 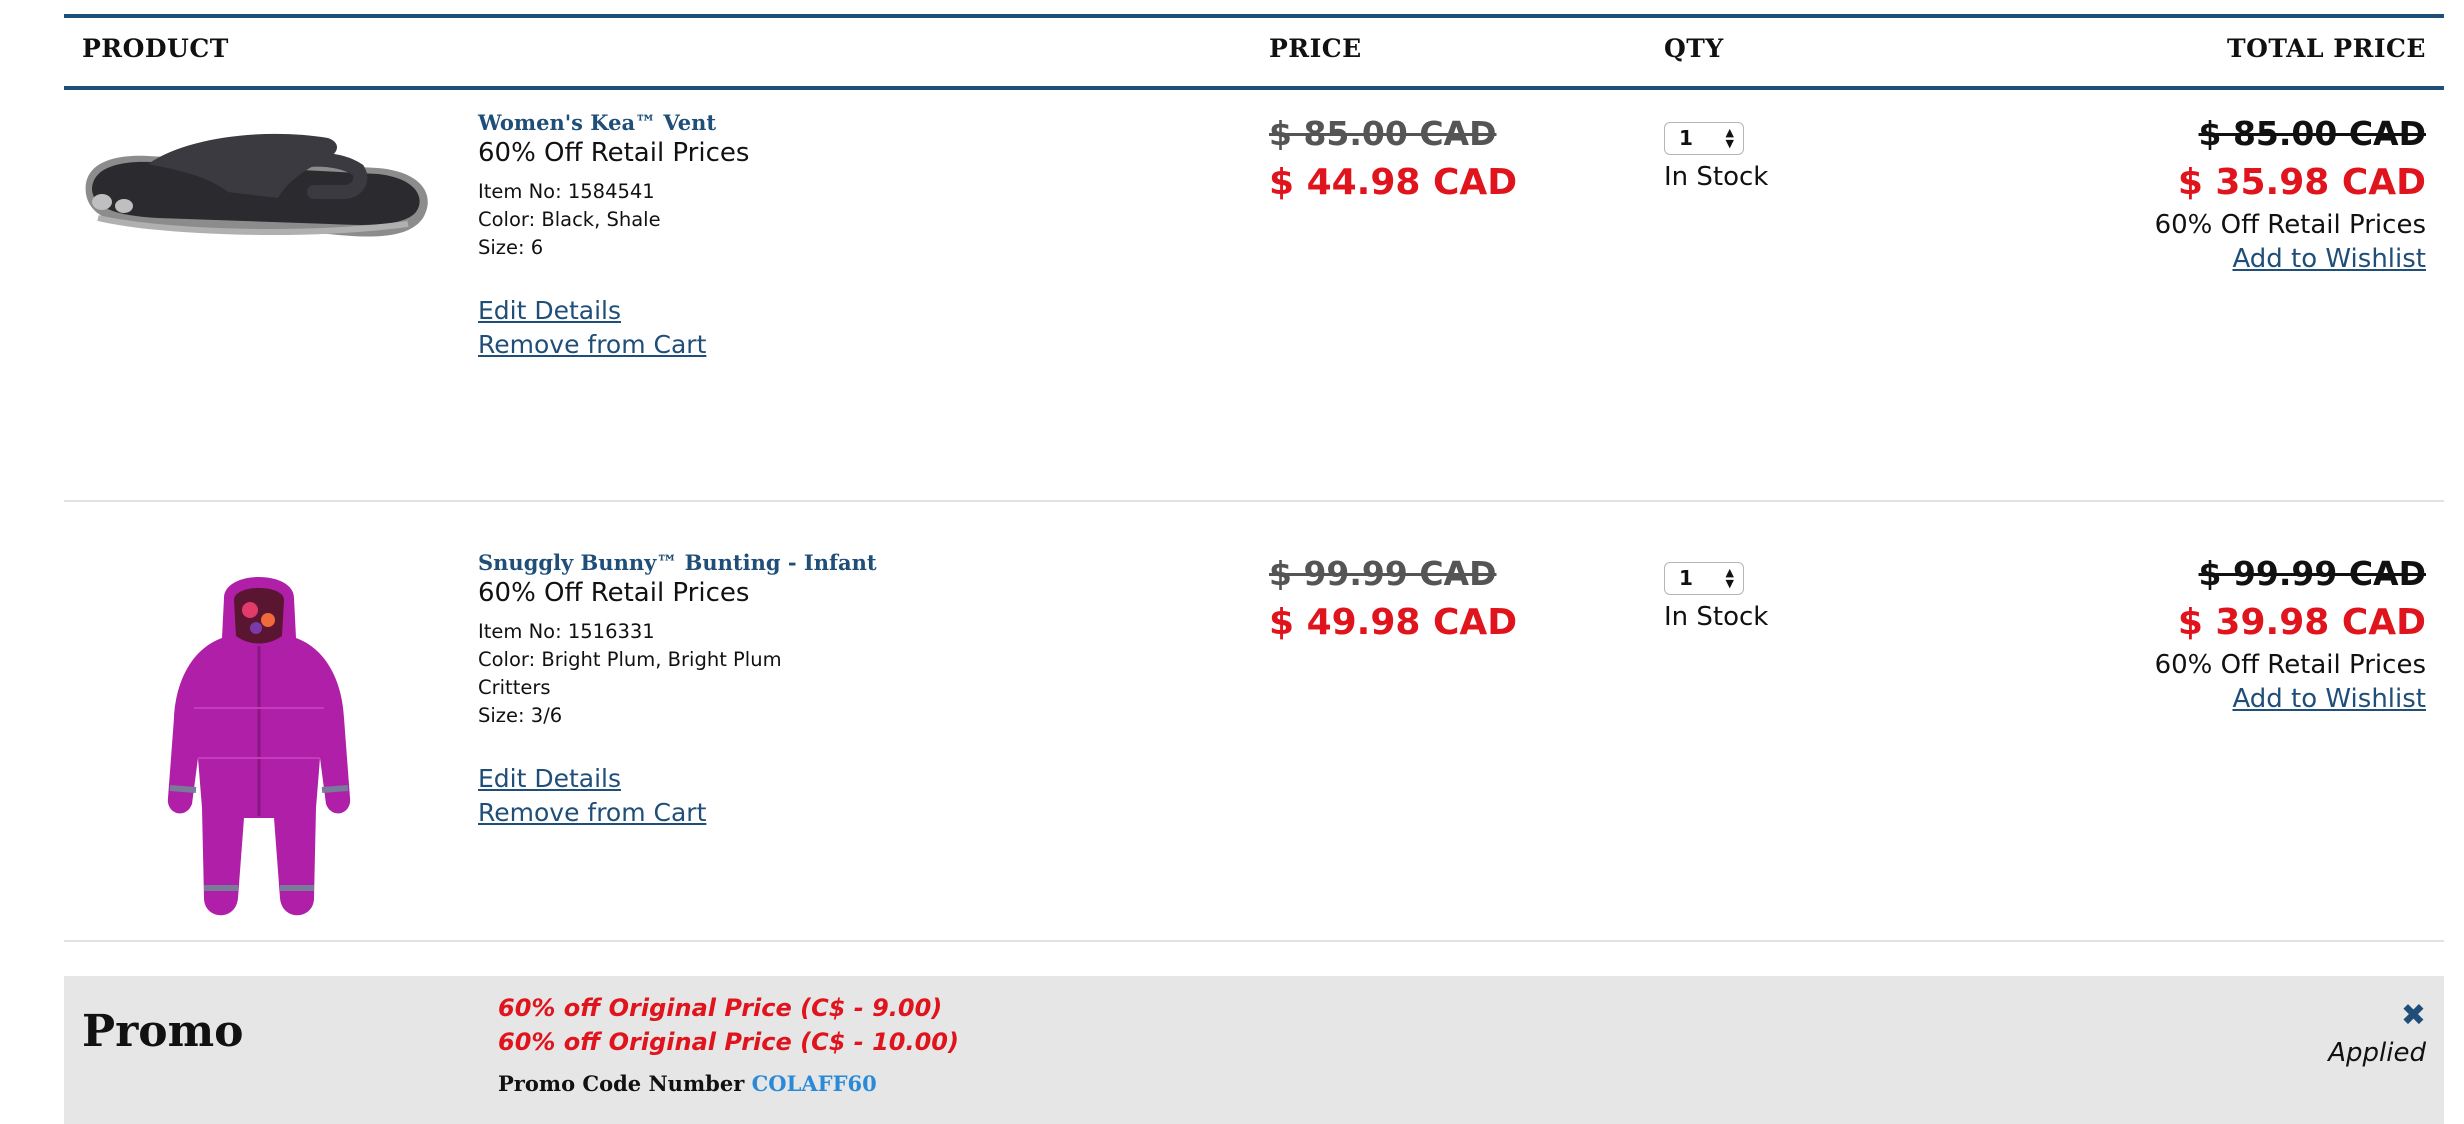 I want to click on sale-price: $ 49.98 CAD, so click(x=1393, y=622).